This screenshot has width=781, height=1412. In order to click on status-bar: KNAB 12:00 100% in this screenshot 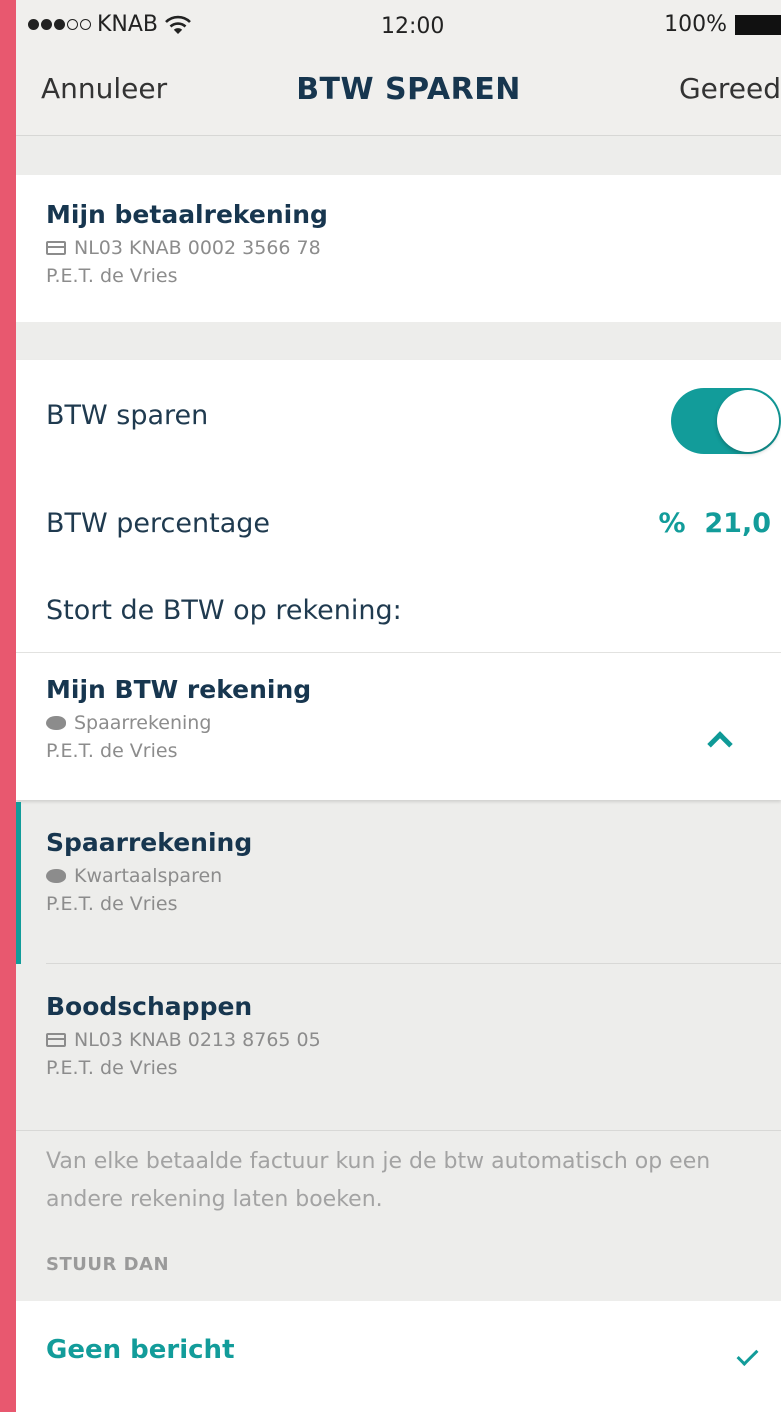, I will do `click(398, 25)`.